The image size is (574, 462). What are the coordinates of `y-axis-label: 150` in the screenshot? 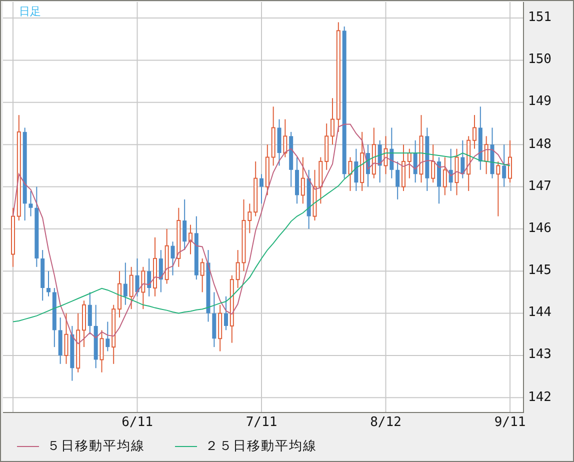 It's located at (540, 60).